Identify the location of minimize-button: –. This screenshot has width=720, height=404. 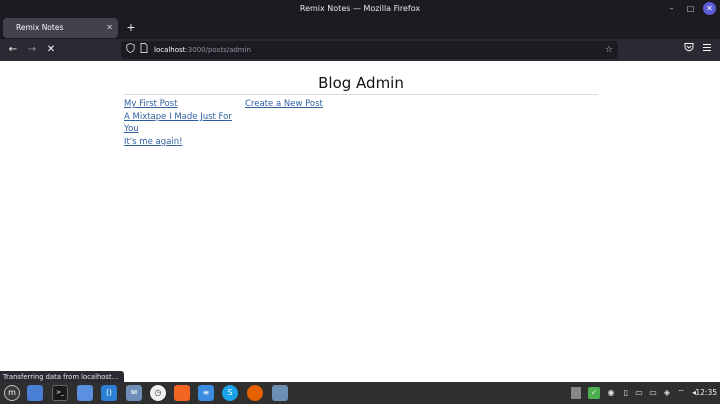
(671, 8).